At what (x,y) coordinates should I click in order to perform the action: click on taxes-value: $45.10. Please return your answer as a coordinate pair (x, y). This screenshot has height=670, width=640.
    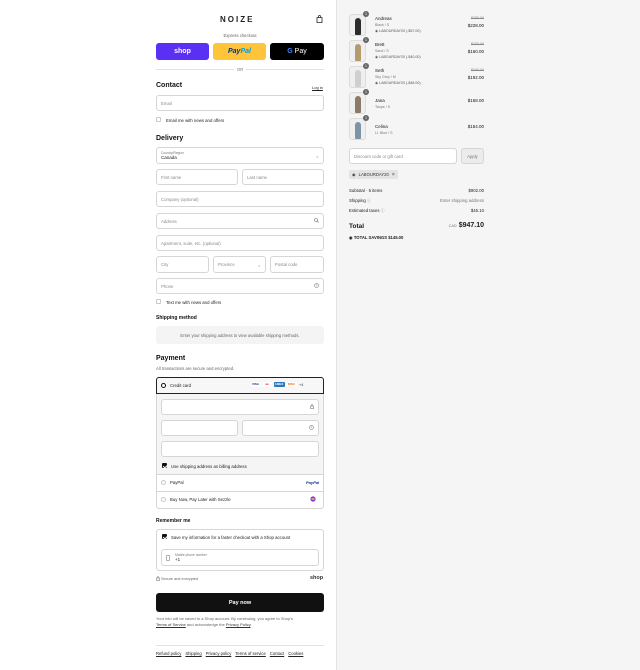
    Looking at the image, I should click on (477, 210).